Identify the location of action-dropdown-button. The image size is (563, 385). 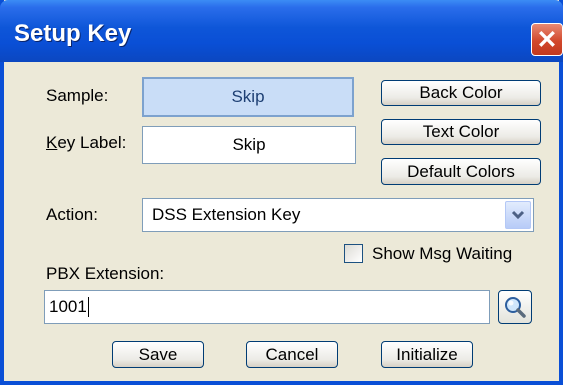
(518, 215).